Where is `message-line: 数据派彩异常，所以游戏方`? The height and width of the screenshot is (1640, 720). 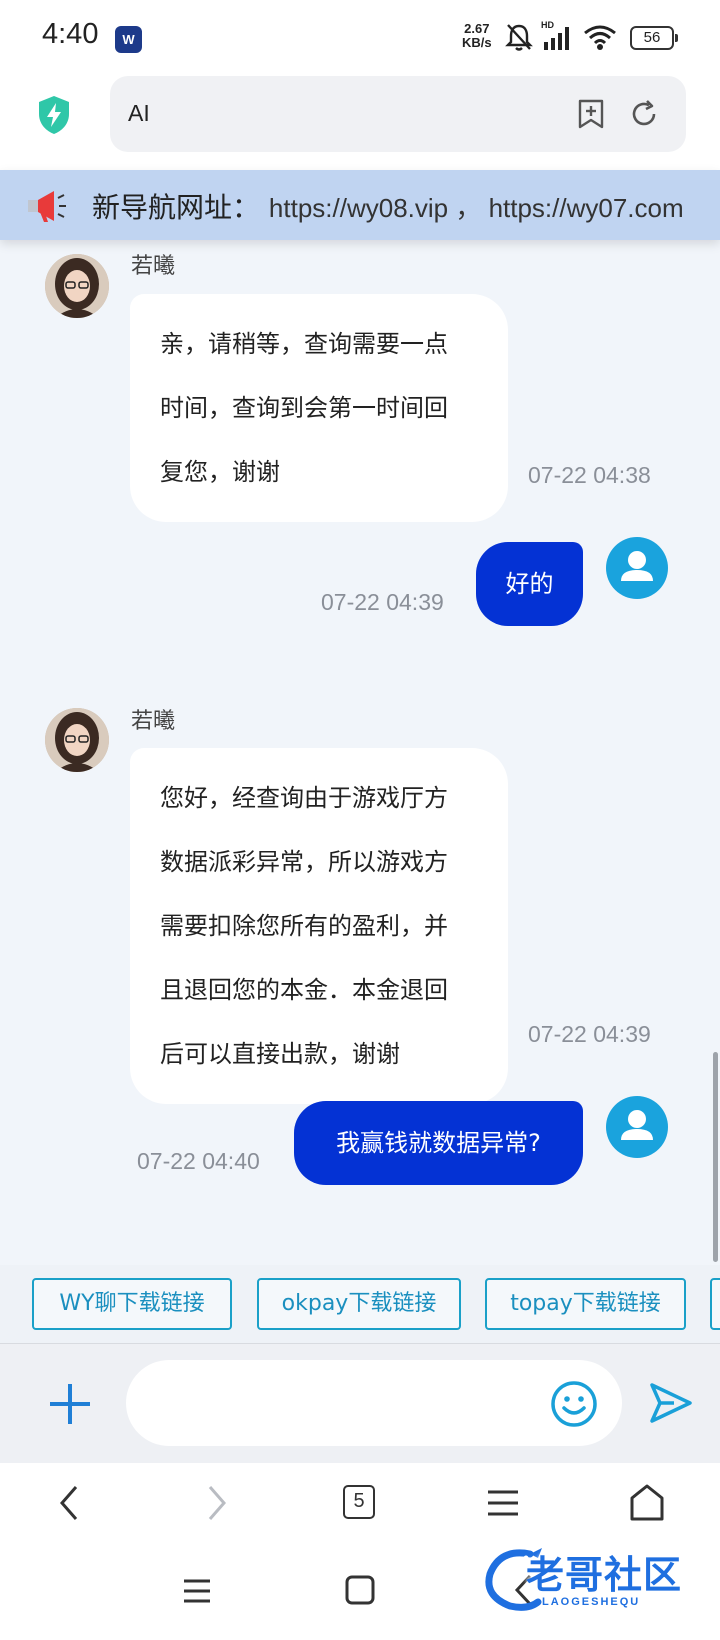 message-line: 数据派彩异常，所以游戏方 is located at coordinates (304, 862).